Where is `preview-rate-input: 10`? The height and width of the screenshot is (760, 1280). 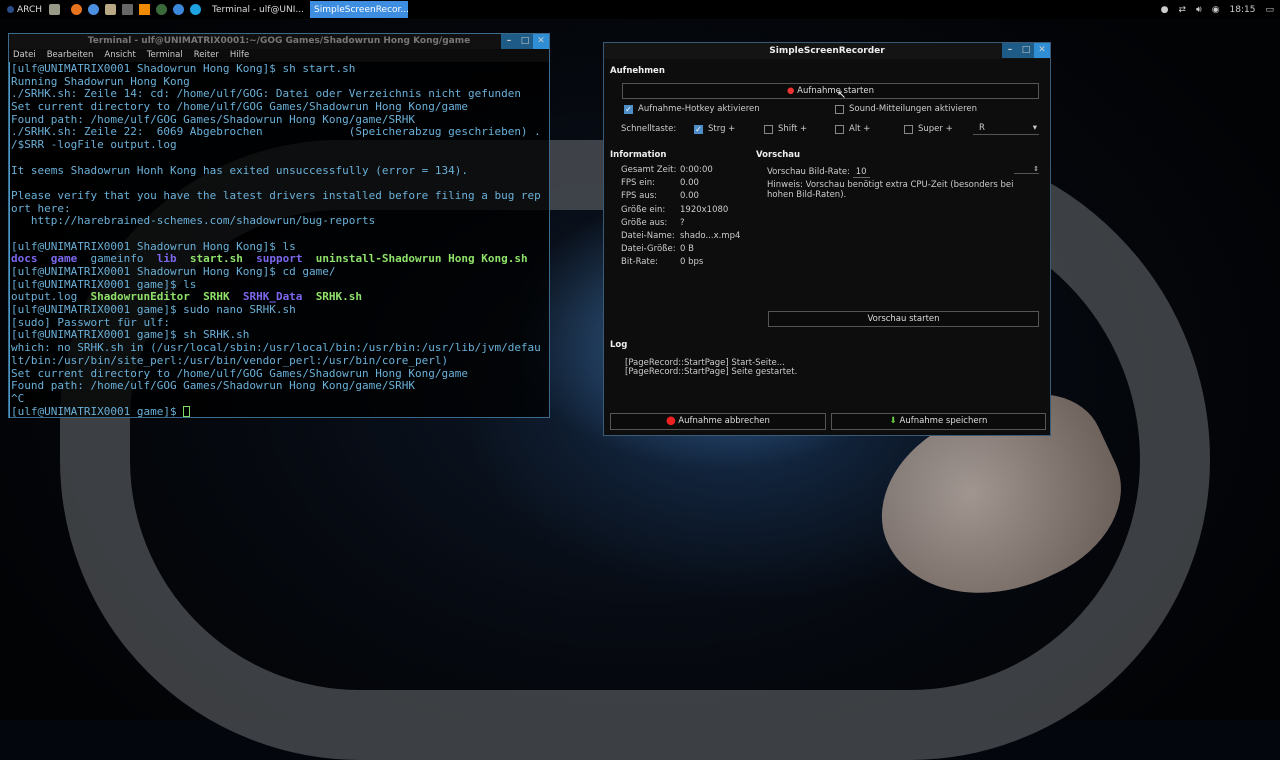
preview-rate-input: 10 is located at coordinates (861, 172).